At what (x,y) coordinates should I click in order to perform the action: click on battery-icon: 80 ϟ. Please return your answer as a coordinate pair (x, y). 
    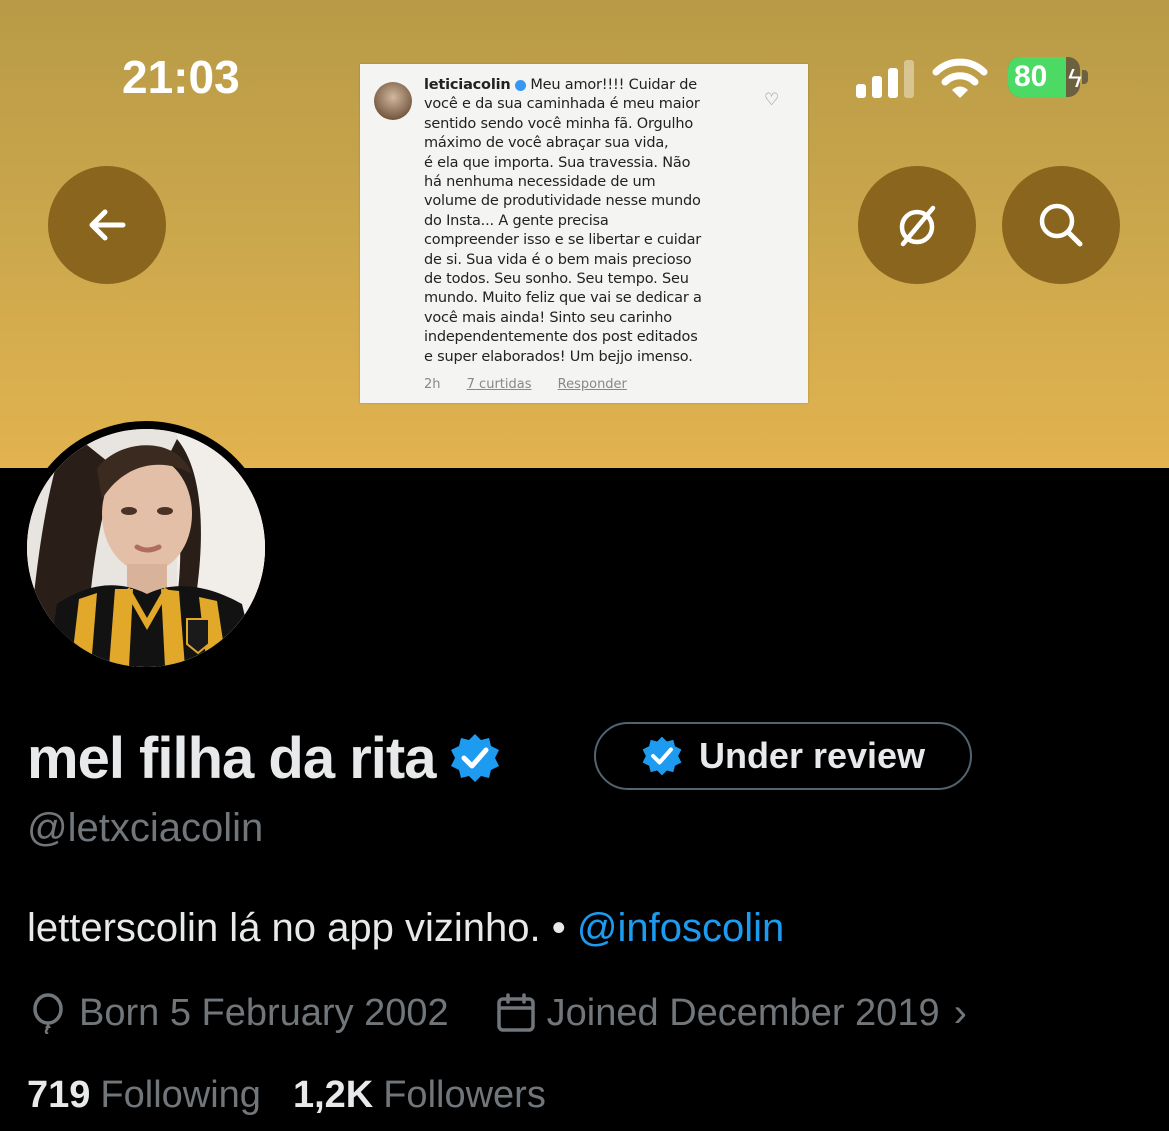
    Looking at the image, I should click on (1049, 78).